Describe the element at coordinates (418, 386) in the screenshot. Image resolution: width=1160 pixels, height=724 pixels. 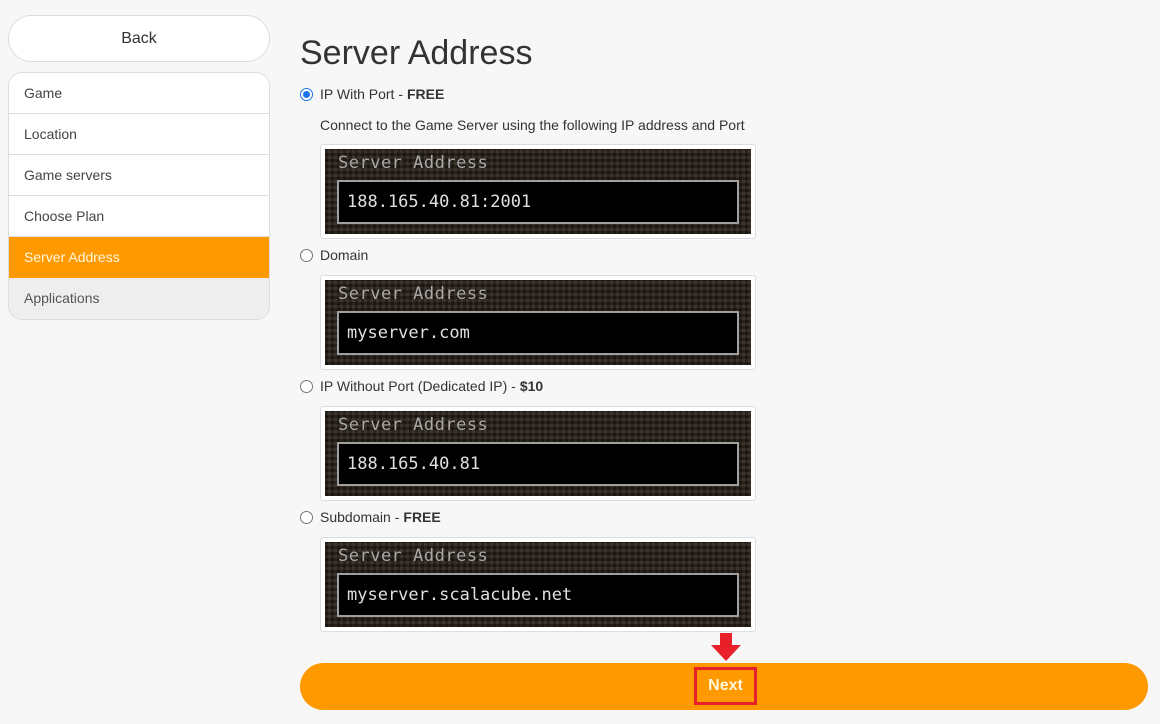
I see `option-label-text: IP Without Port (Dedicated IP) -` at that location.